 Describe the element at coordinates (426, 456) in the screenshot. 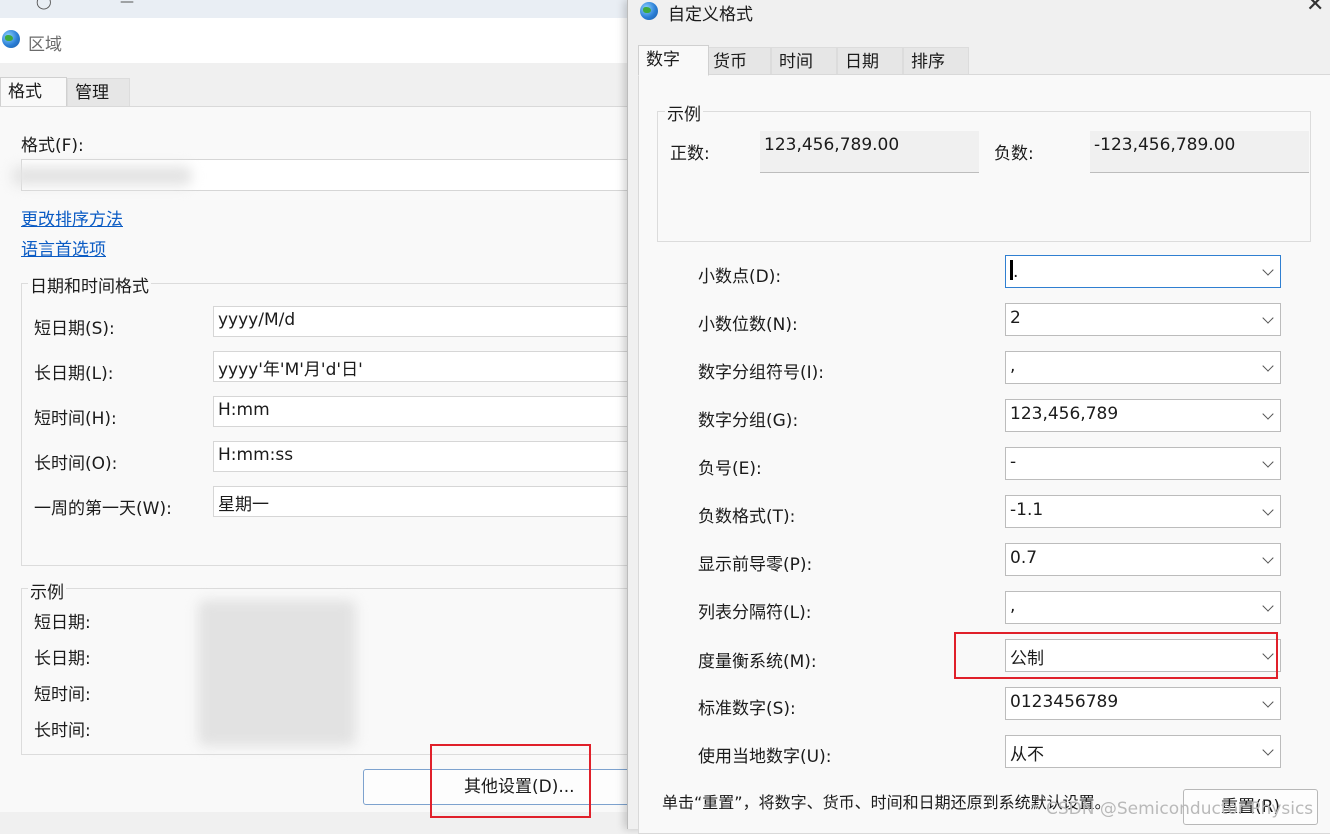

I see `long-time-select: H:mm:ss` at that location.